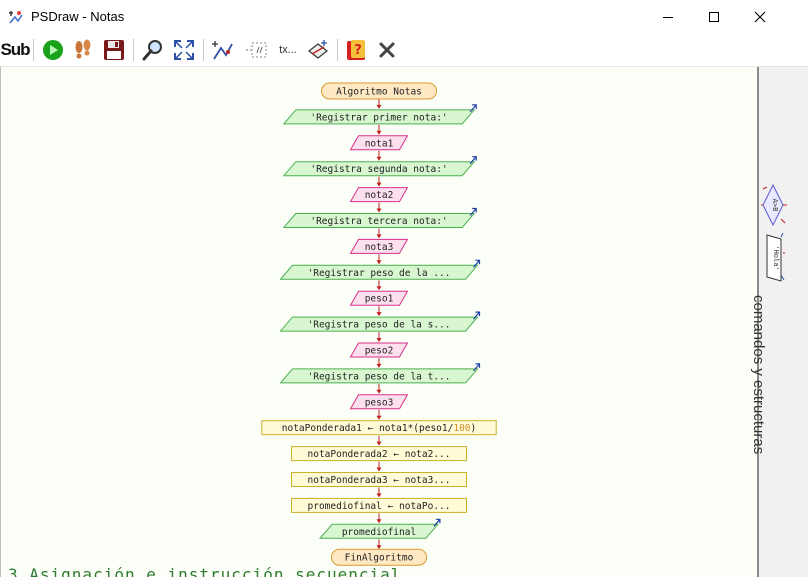  I want to click on toolbar: Sub tx... ?, so click(404, 50).